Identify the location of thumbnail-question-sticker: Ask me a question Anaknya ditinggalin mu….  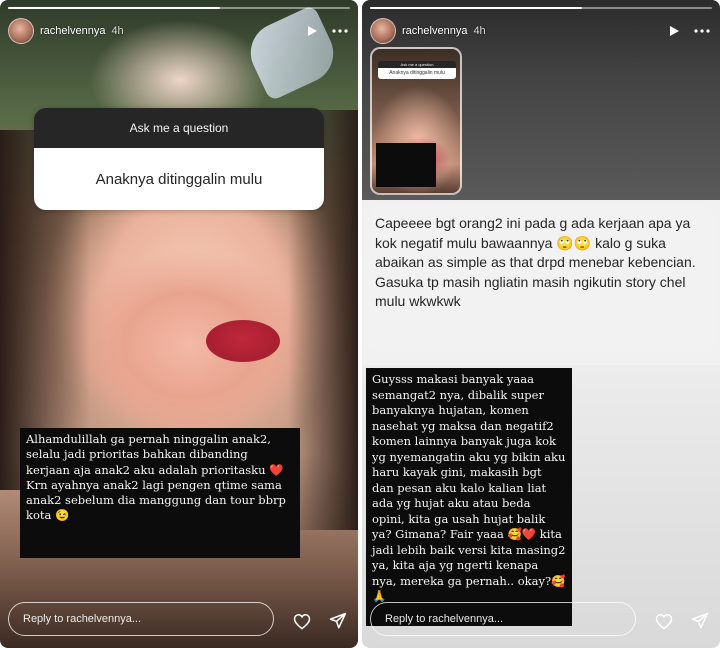
(417, 70).